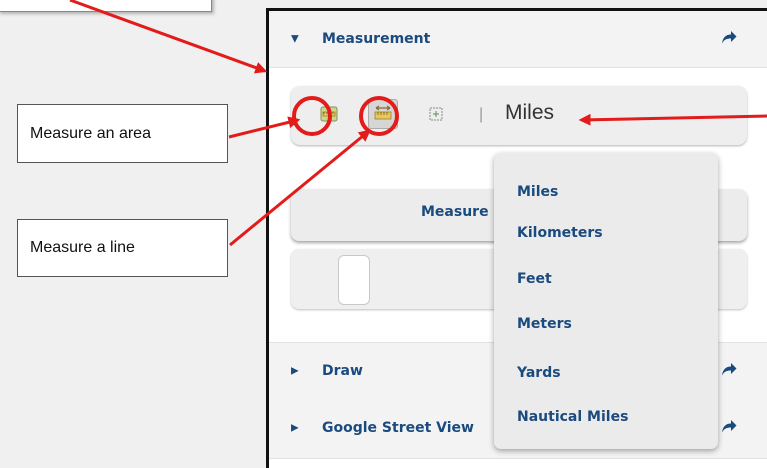 This screenshot has height=468, width=767. I want to click on arrow-to-panel, so click(168, 37).